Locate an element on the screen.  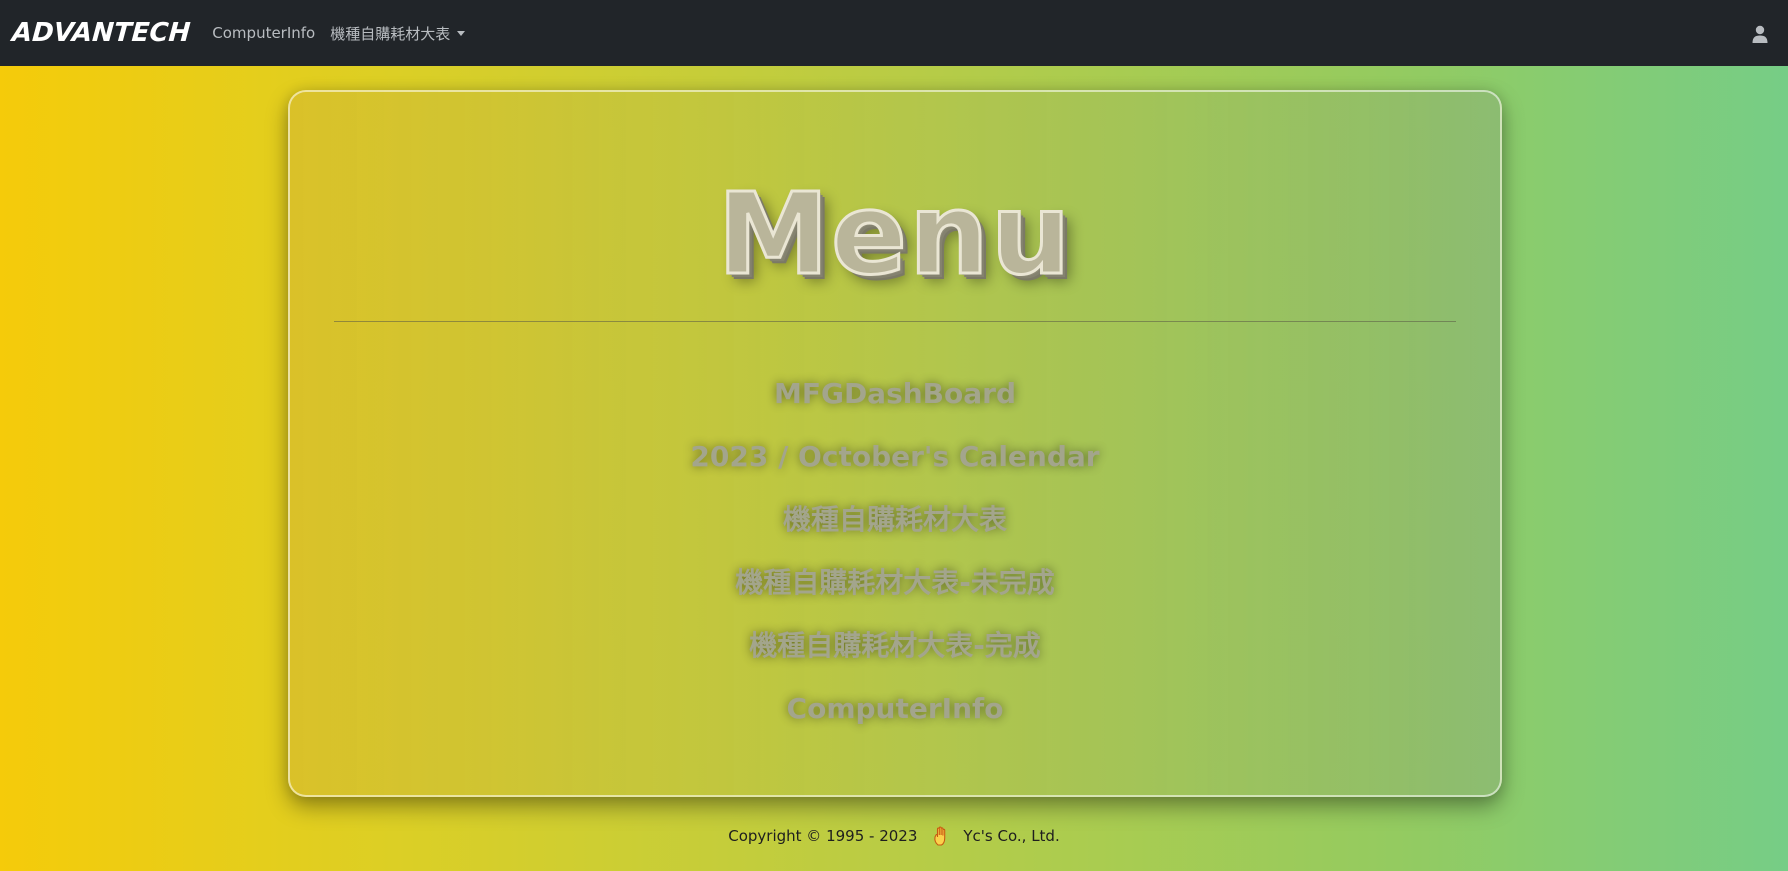
footer: Copyright © 1995 - 2023 Yc's Co., Ltd. is located at coordinates (894, 836).